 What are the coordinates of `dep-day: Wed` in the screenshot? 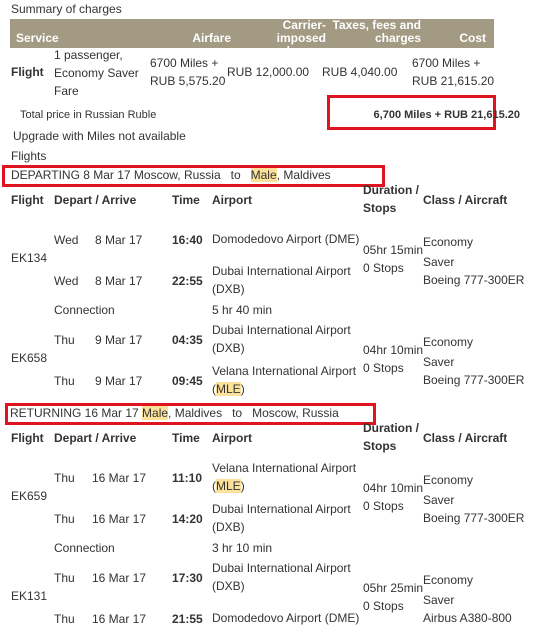 It's located at (66, 240).